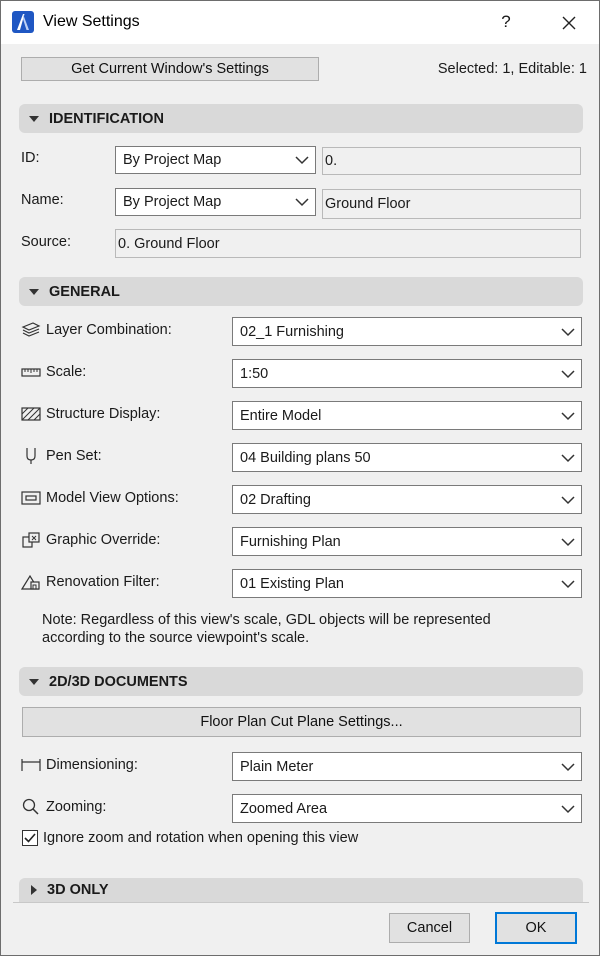  Describe the element at coordinates (407, 415) in the screenshot. I see `structure-display-select: Entire Model` at that location.